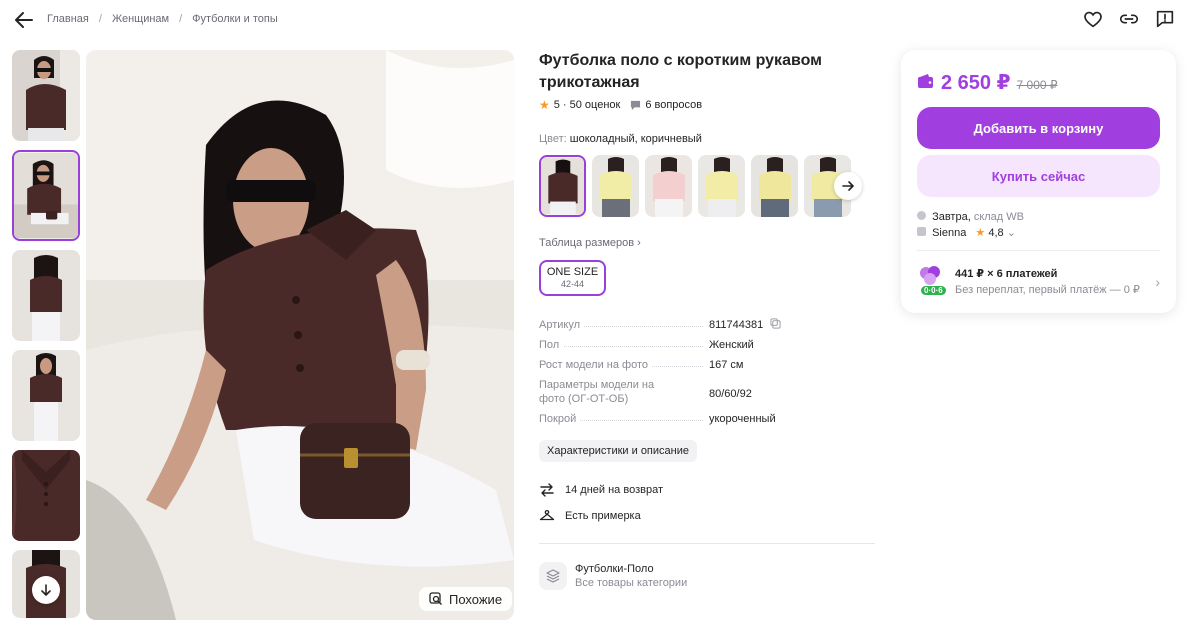 This screenshot has width=1200, height=631. What do you see at coordinates (932, 281) in the screenshot?
I see `installment-badge-icon: 0·0·6` at bounding box center [932, 281].